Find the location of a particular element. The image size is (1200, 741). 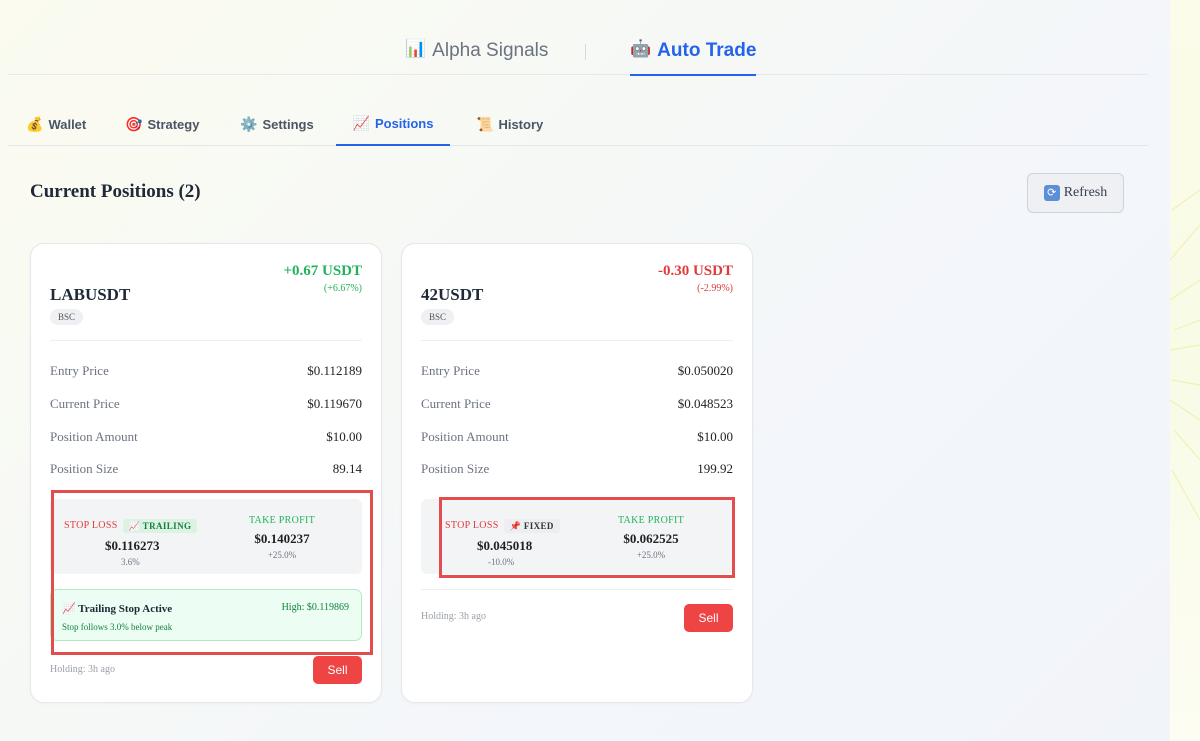

tab-settings: ⚙️ Settings is located at coordinates (277, 125).